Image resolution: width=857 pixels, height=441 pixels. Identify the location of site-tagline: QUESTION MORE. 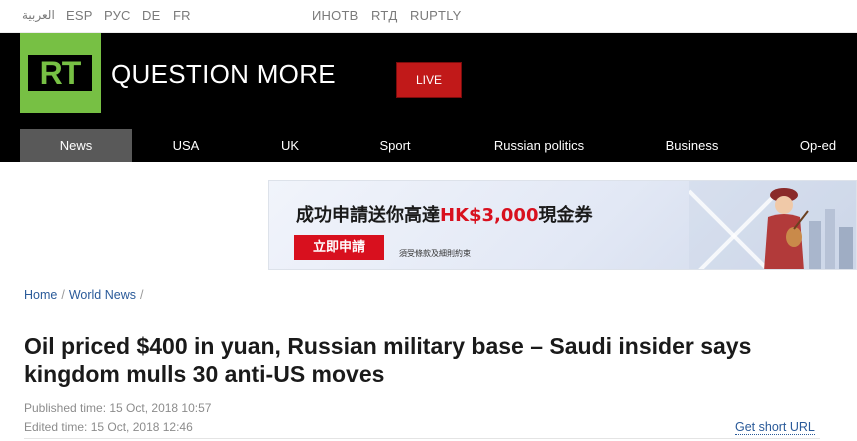
(223, 74).